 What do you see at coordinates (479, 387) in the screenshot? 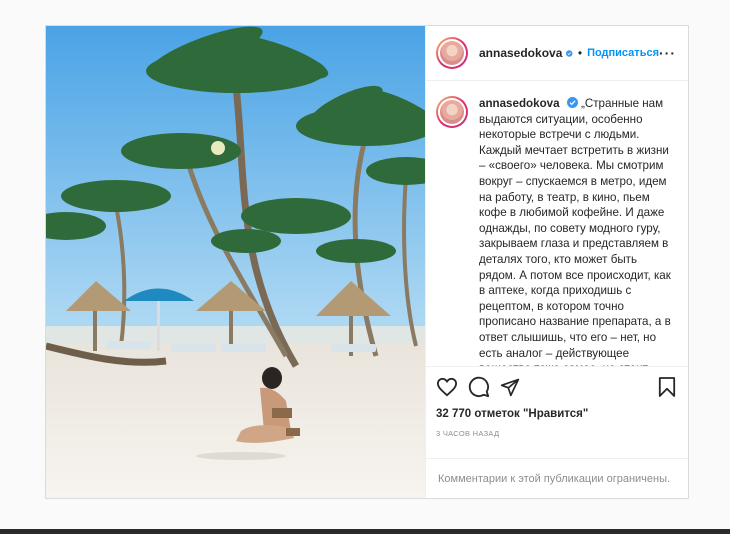
I see `comment-bubble-icon` at bounding box center [479, 387].